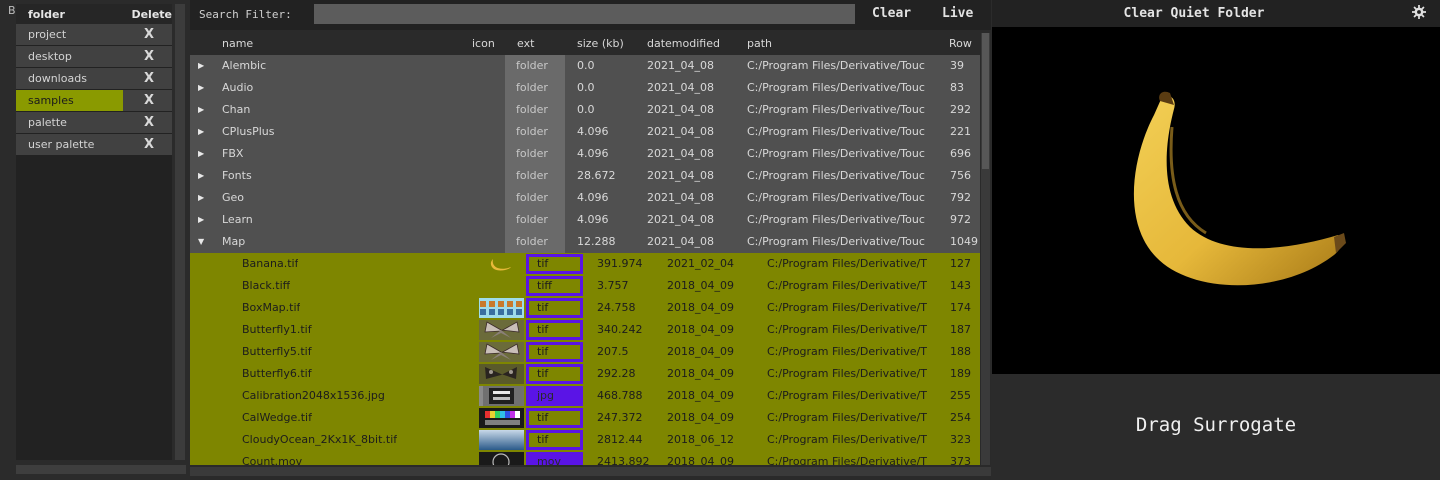 The height and width of the screenshot is (480, 1440). Describe the element at coordinates (960, 351) in the screenshot. I see `row-index: 188` at that location.